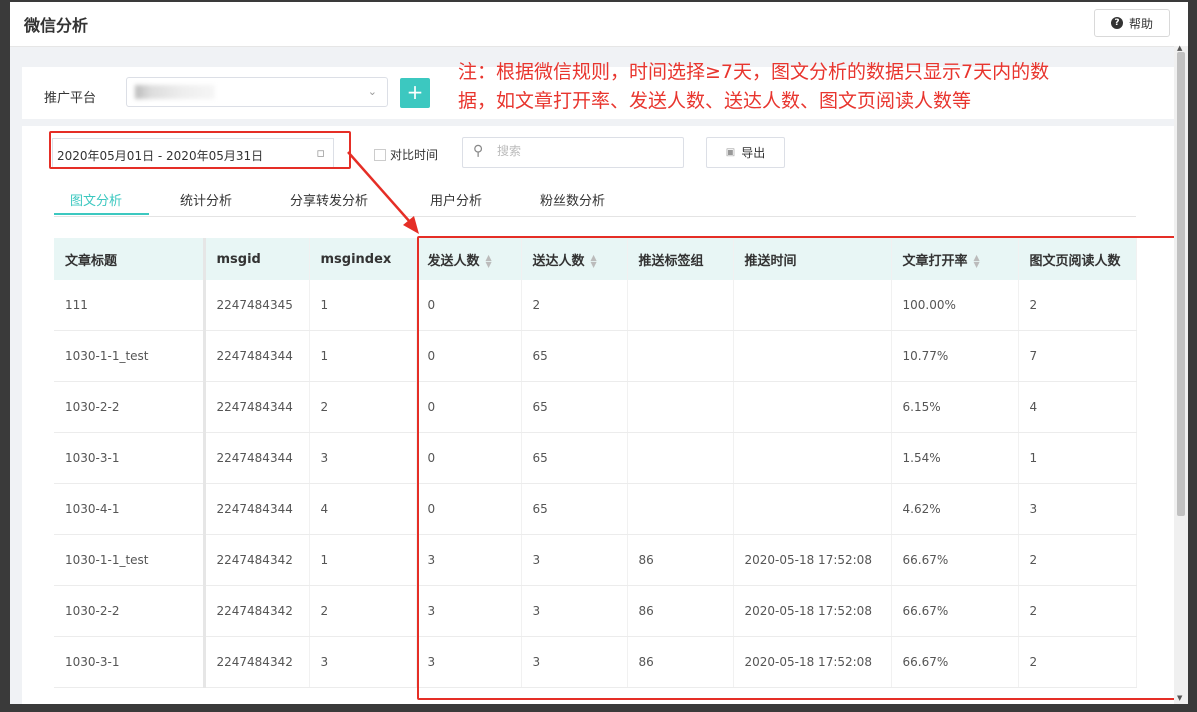 Image resolution: width=1197 pixels, height=712 pixels. I want to click on tab-share-forward: 分享转发分析, so click(329, 199).